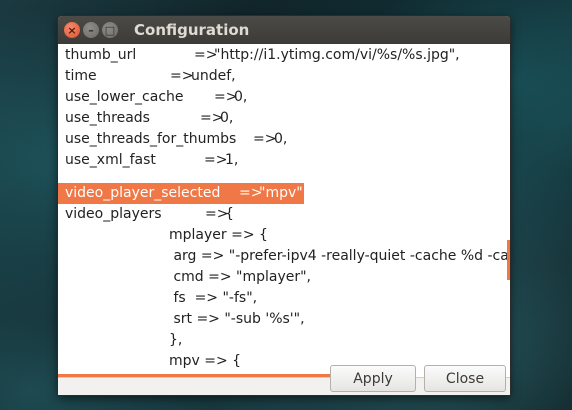  What do you see at coordinates (465, 378) in the screenshot?
I see `close-button: Close` at bounding box center [465, 378].